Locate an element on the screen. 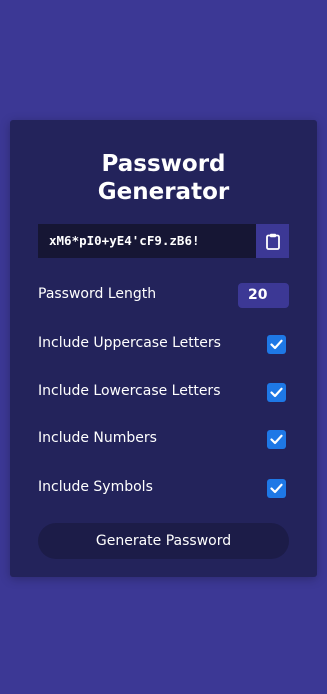 This screenshot has width=327, height=694. title-line-1: Password is located at coordinates (163, 164).